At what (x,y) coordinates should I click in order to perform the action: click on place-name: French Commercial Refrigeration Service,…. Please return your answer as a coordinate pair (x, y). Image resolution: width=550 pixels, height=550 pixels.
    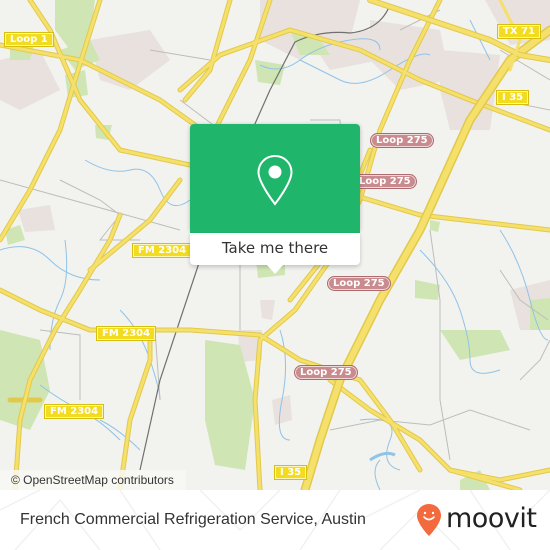
    Looking at the image, I should click on (193, 519).